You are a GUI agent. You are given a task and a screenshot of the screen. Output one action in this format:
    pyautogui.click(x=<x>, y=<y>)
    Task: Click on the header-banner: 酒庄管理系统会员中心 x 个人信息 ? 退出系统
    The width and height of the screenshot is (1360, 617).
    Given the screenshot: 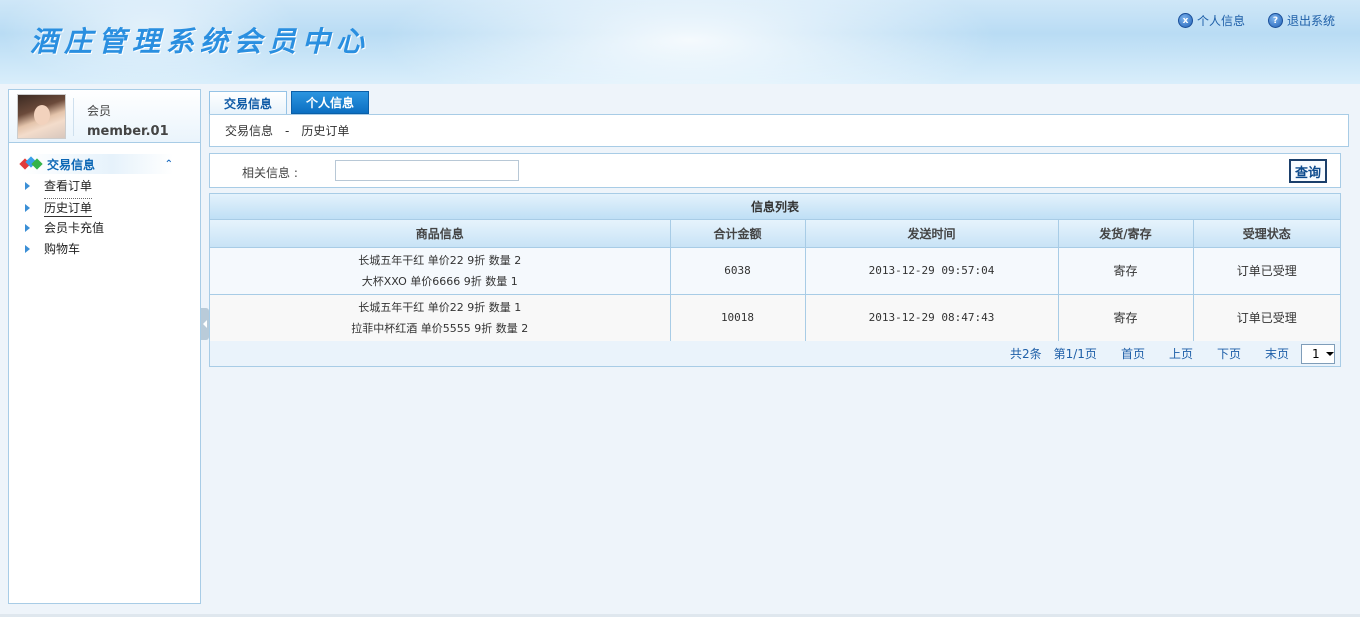 What is the action you would take?
    pyautogui.click(x=680, y=42)
    